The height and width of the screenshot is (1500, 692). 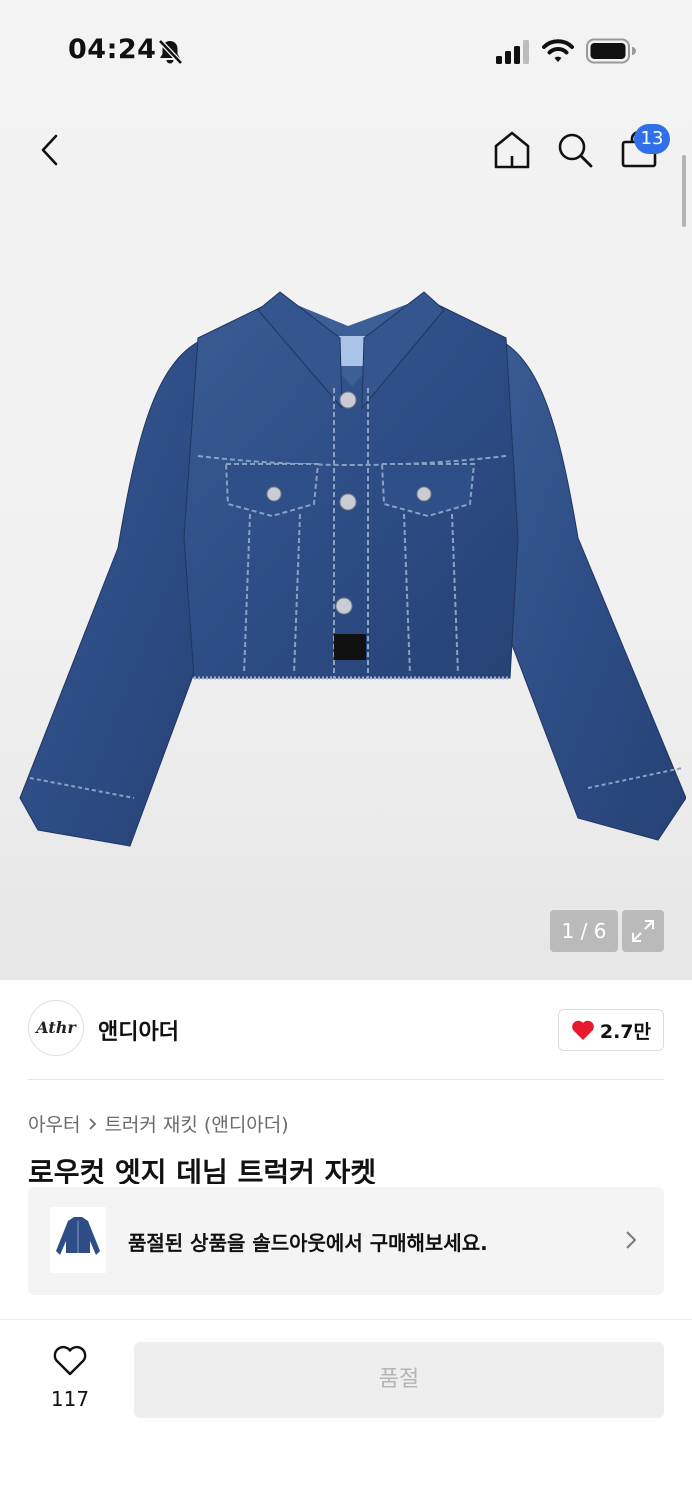 I want to click on image-page-indicator: 1 / 6, so click(x=584, y=931).